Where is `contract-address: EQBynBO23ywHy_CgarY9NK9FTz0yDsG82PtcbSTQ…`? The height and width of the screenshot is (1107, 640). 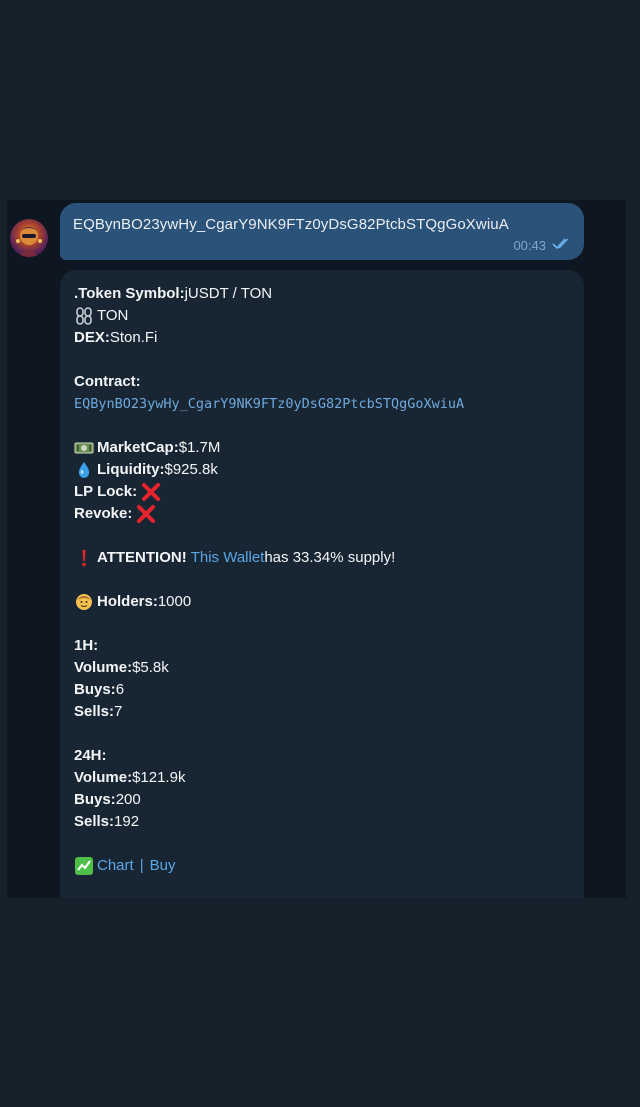 contract-address: EQBynBO23ywHy_CgarY9NK9FTz0yDsG82PtcbSTQ… is located at coordinates (269, 404).